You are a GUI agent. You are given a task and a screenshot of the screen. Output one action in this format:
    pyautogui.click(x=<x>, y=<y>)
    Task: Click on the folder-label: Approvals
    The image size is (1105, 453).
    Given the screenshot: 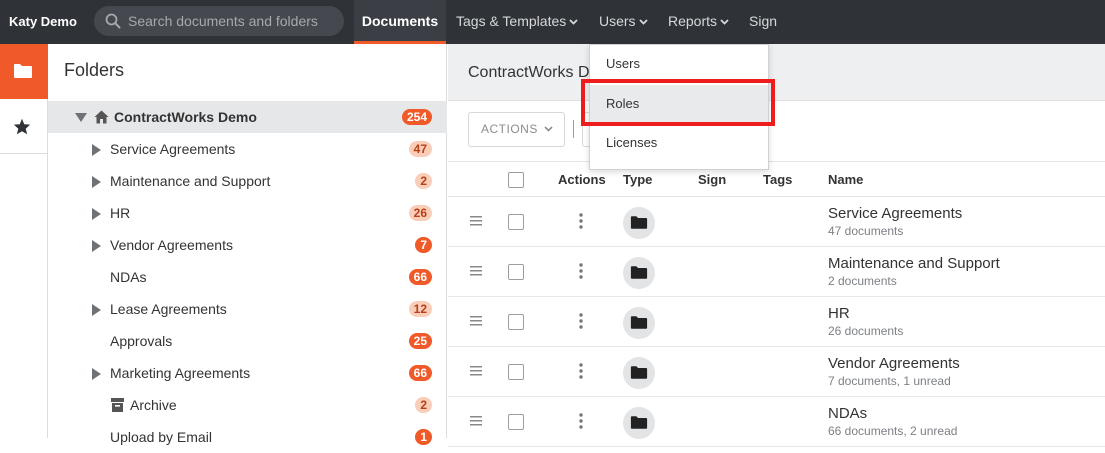 What is the action you would take?
    pyautogui.click(x=141, y=341)
    